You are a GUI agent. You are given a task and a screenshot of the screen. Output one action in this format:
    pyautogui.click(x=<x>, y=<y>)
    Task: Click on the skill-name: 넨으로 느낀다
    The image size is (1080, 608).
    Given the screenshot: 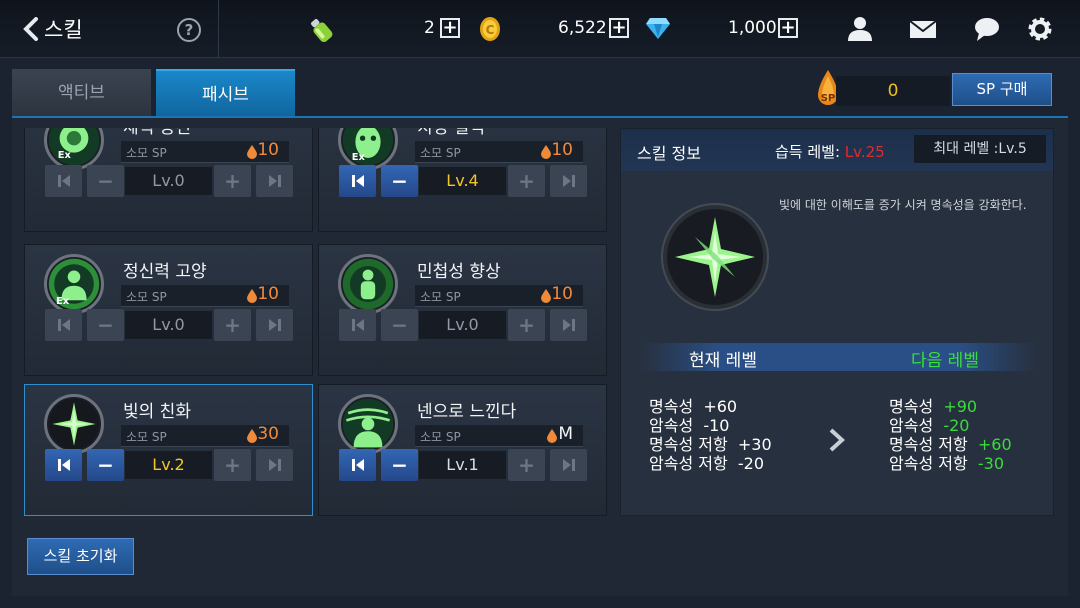 What is the action you would take?
    pyautogui.click(x=467, y=412)
    